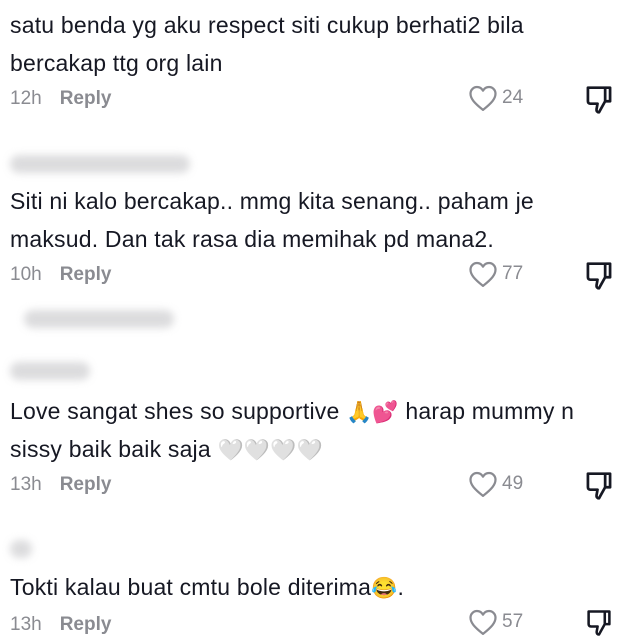  What do you see at coordinates (513, 273) in the screenshot?
I see `like-count: 77` at bounding box center [513, 273].